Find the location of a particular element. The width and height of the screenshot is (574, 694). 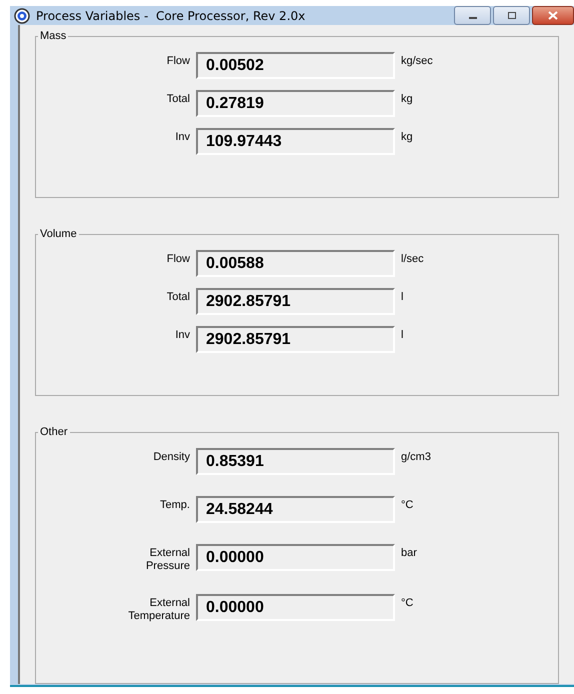

close-icon is located at coordinates (553, 15).